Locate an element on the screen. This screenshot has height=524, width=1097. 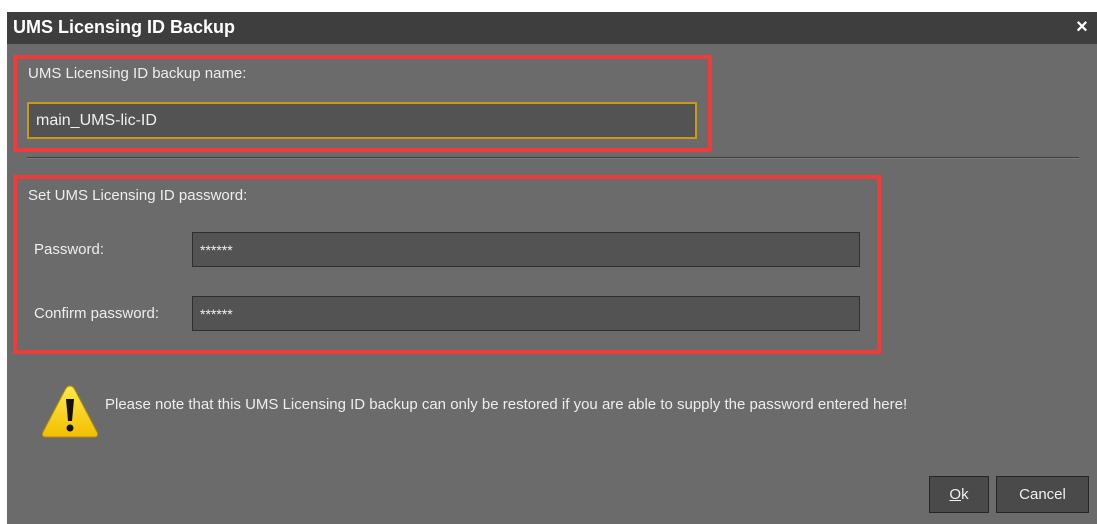
separator is located at coordinates (553, 158).